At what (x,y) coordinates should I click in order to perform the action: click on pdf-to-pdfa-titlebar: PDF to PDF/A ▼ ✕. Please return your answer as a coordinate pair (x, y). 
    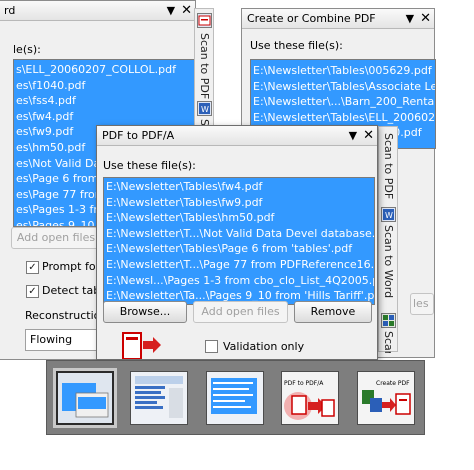
    Looking at the image, I should click on (237, 136).